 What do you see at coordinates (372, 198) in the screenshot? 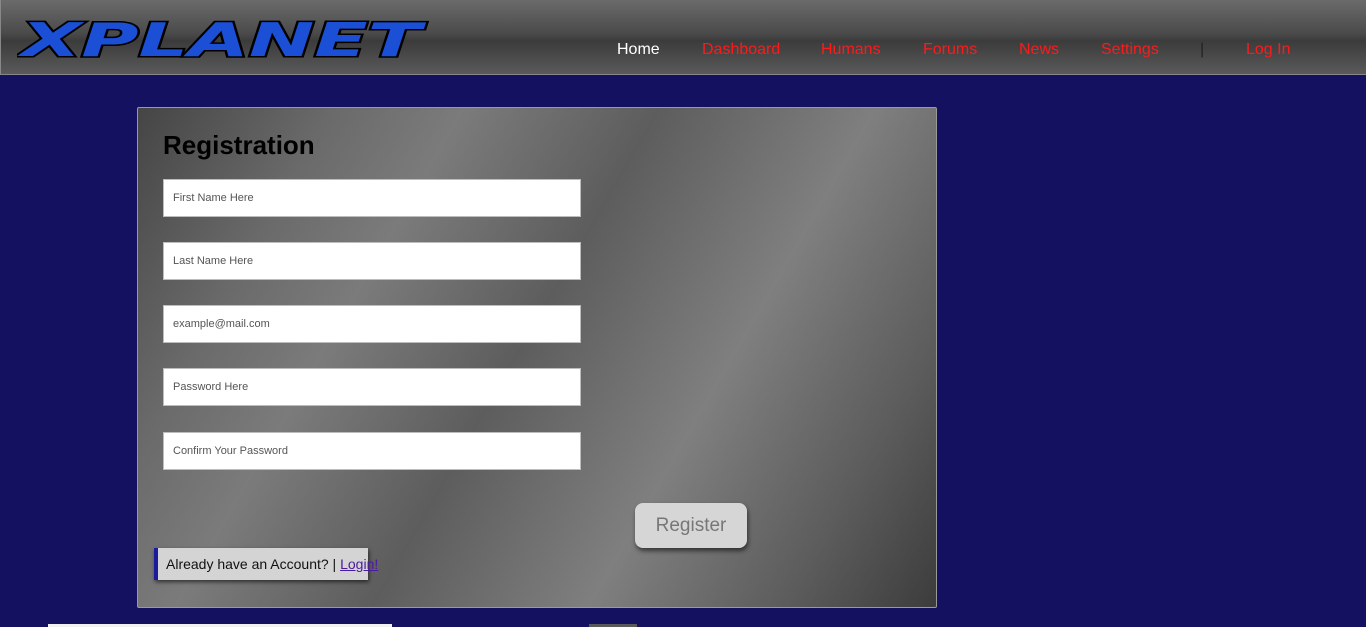
I see `first-name-field` at bounding box center [372, 198].